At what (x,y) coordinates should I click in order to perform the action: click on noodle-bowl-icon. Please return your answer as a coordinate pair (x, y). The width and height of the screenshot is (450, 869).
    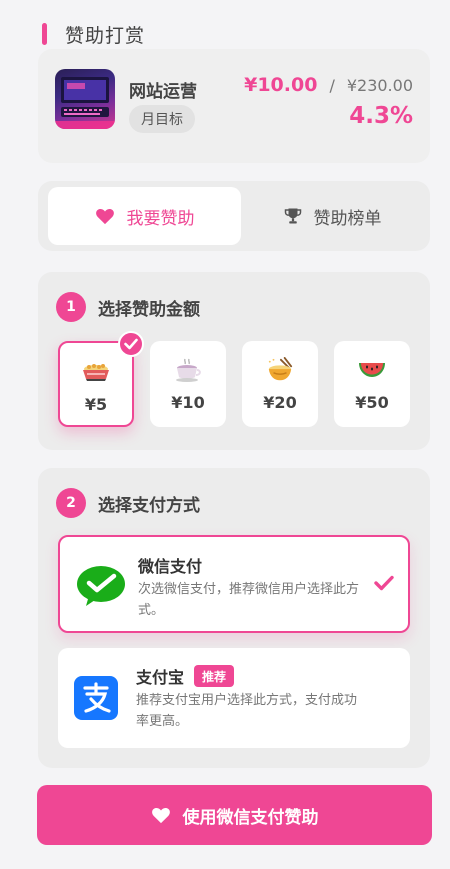
    Looking at the image, I should click on (280, 369).